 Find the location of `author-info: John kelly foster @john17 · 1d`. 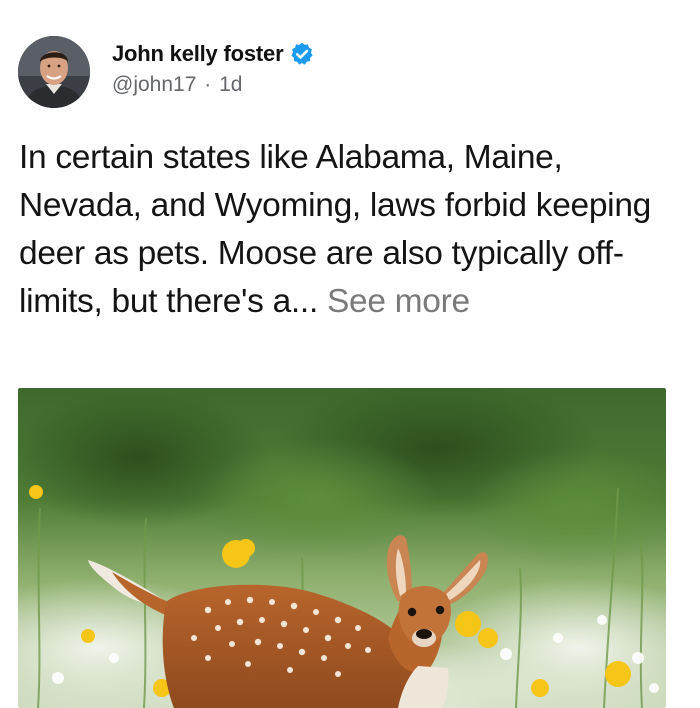

author-info: John kelly foster @john17 · 1d is located at coordinates (213, 68).